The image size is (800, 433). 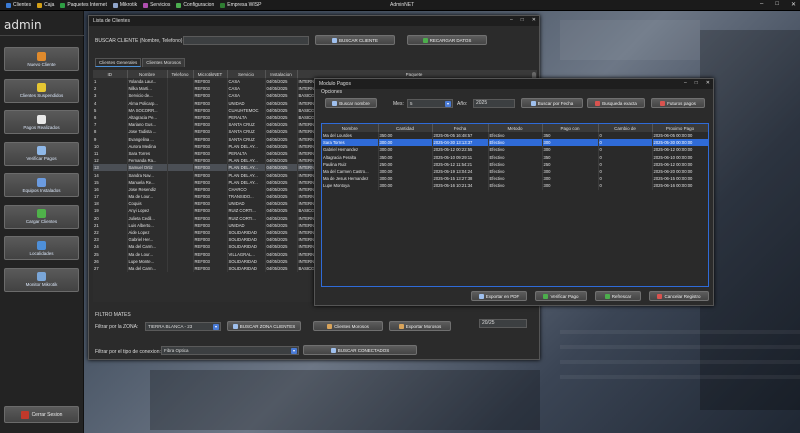 What do you see at coordinates (360, 350) in the screenshot?
I see `search-connected-button: BUSCAR CONECTADOS` at bounding box center [360, 350].